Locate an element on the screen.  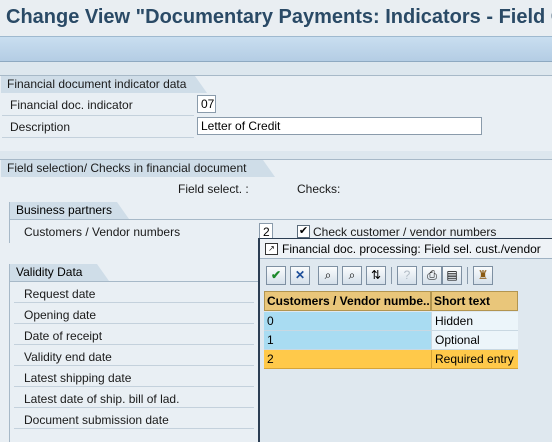
find-next-button: ⌕ is located at coordinates (352, 275).